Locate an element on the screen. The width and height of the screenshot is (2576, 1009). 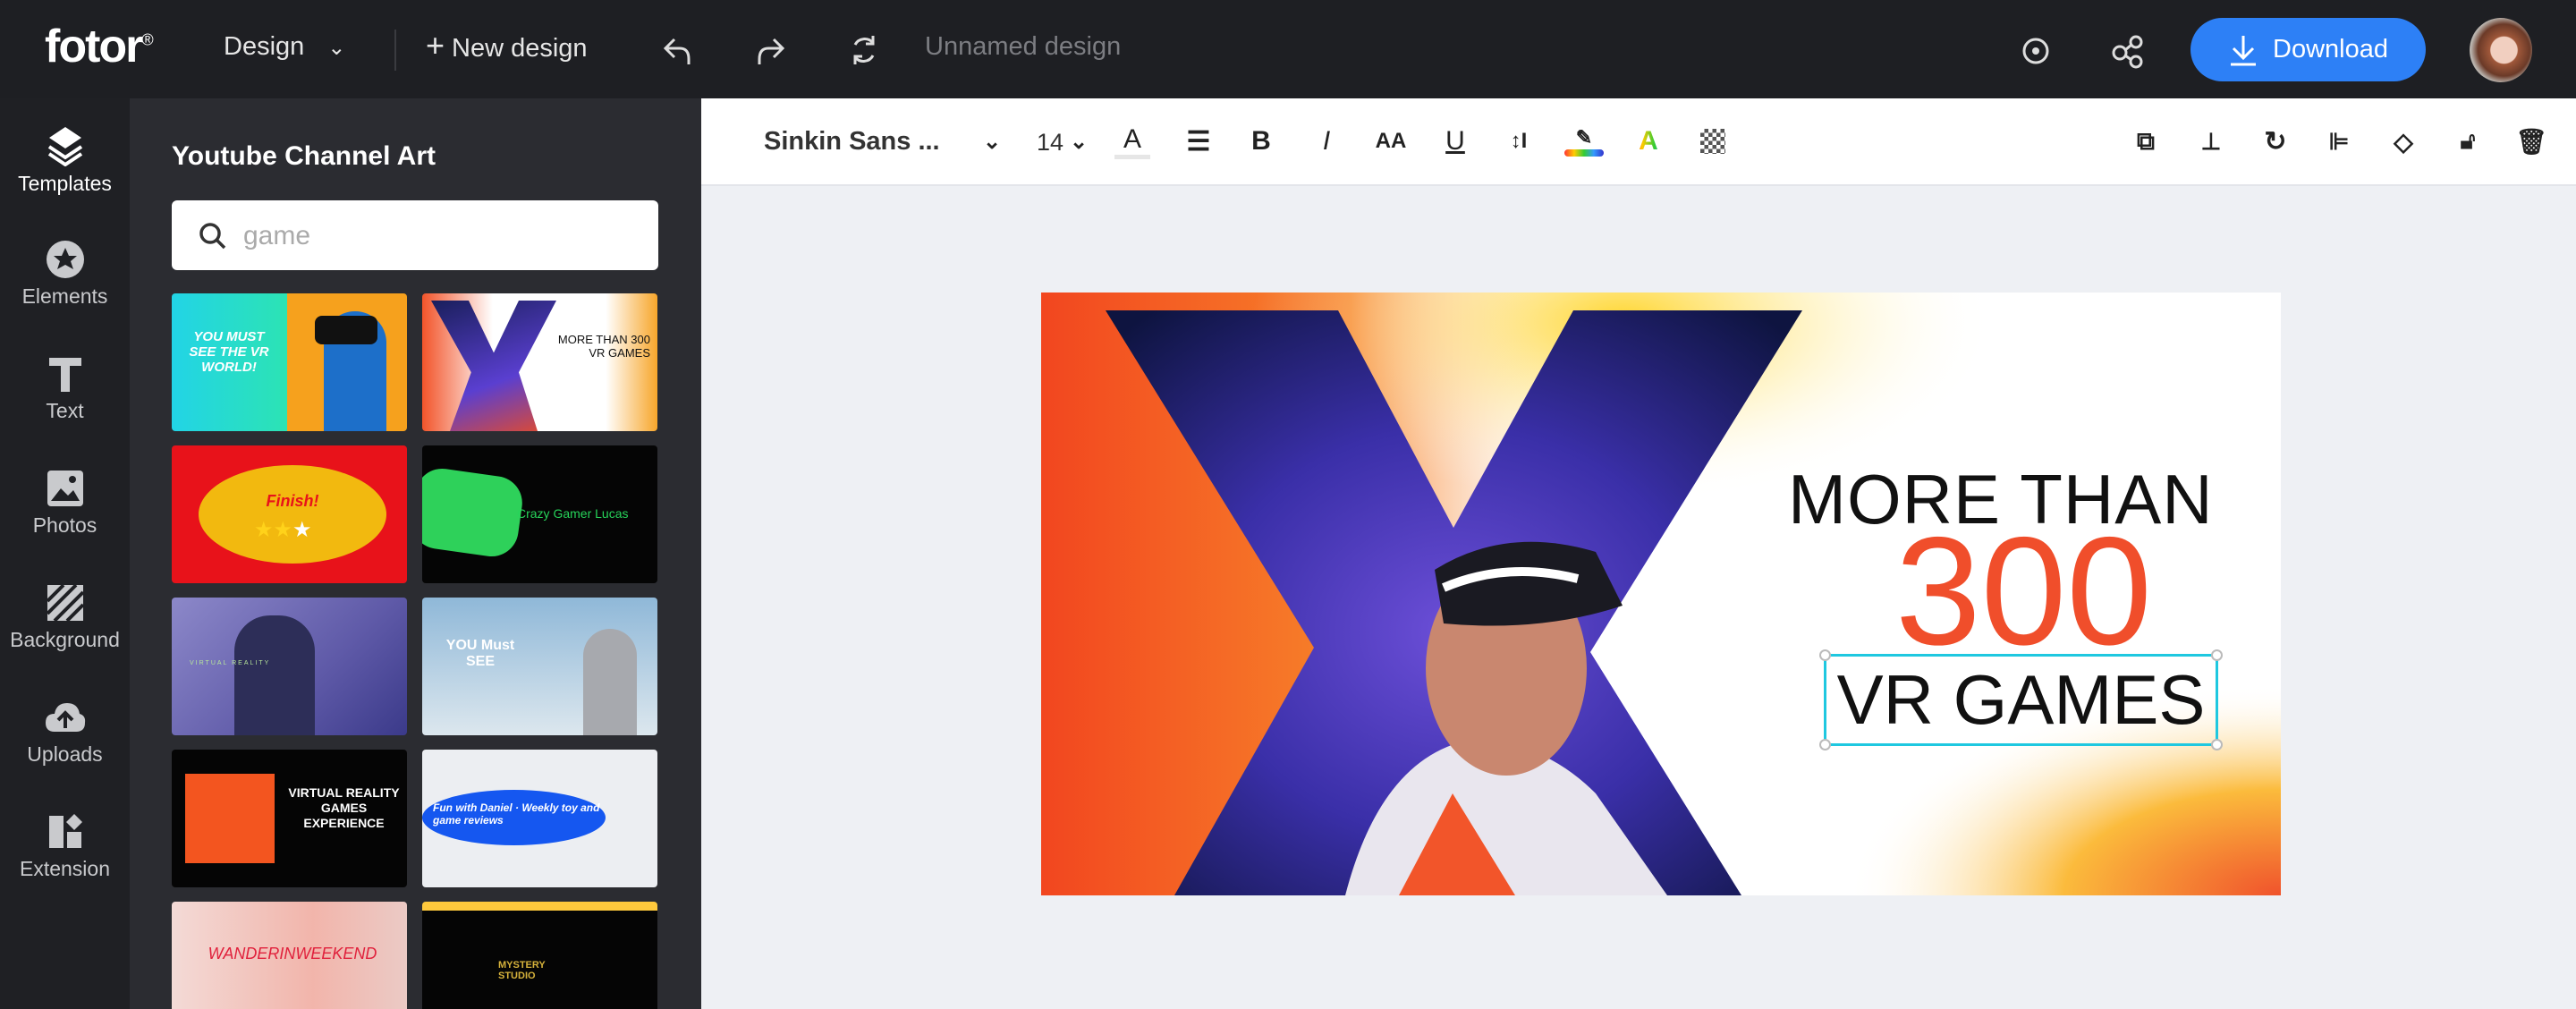
rail-label: Uploads is located at coordinates (65, 754).